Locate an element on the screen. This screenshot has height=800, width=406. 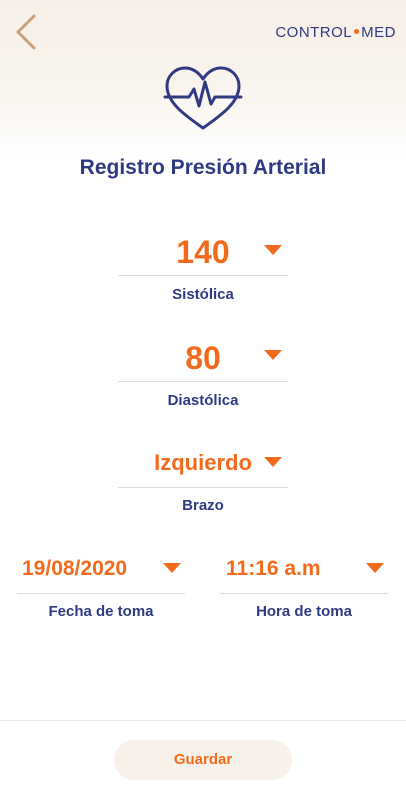
page-title: Registro Presión Arterial is located at coordinates (203, 167).